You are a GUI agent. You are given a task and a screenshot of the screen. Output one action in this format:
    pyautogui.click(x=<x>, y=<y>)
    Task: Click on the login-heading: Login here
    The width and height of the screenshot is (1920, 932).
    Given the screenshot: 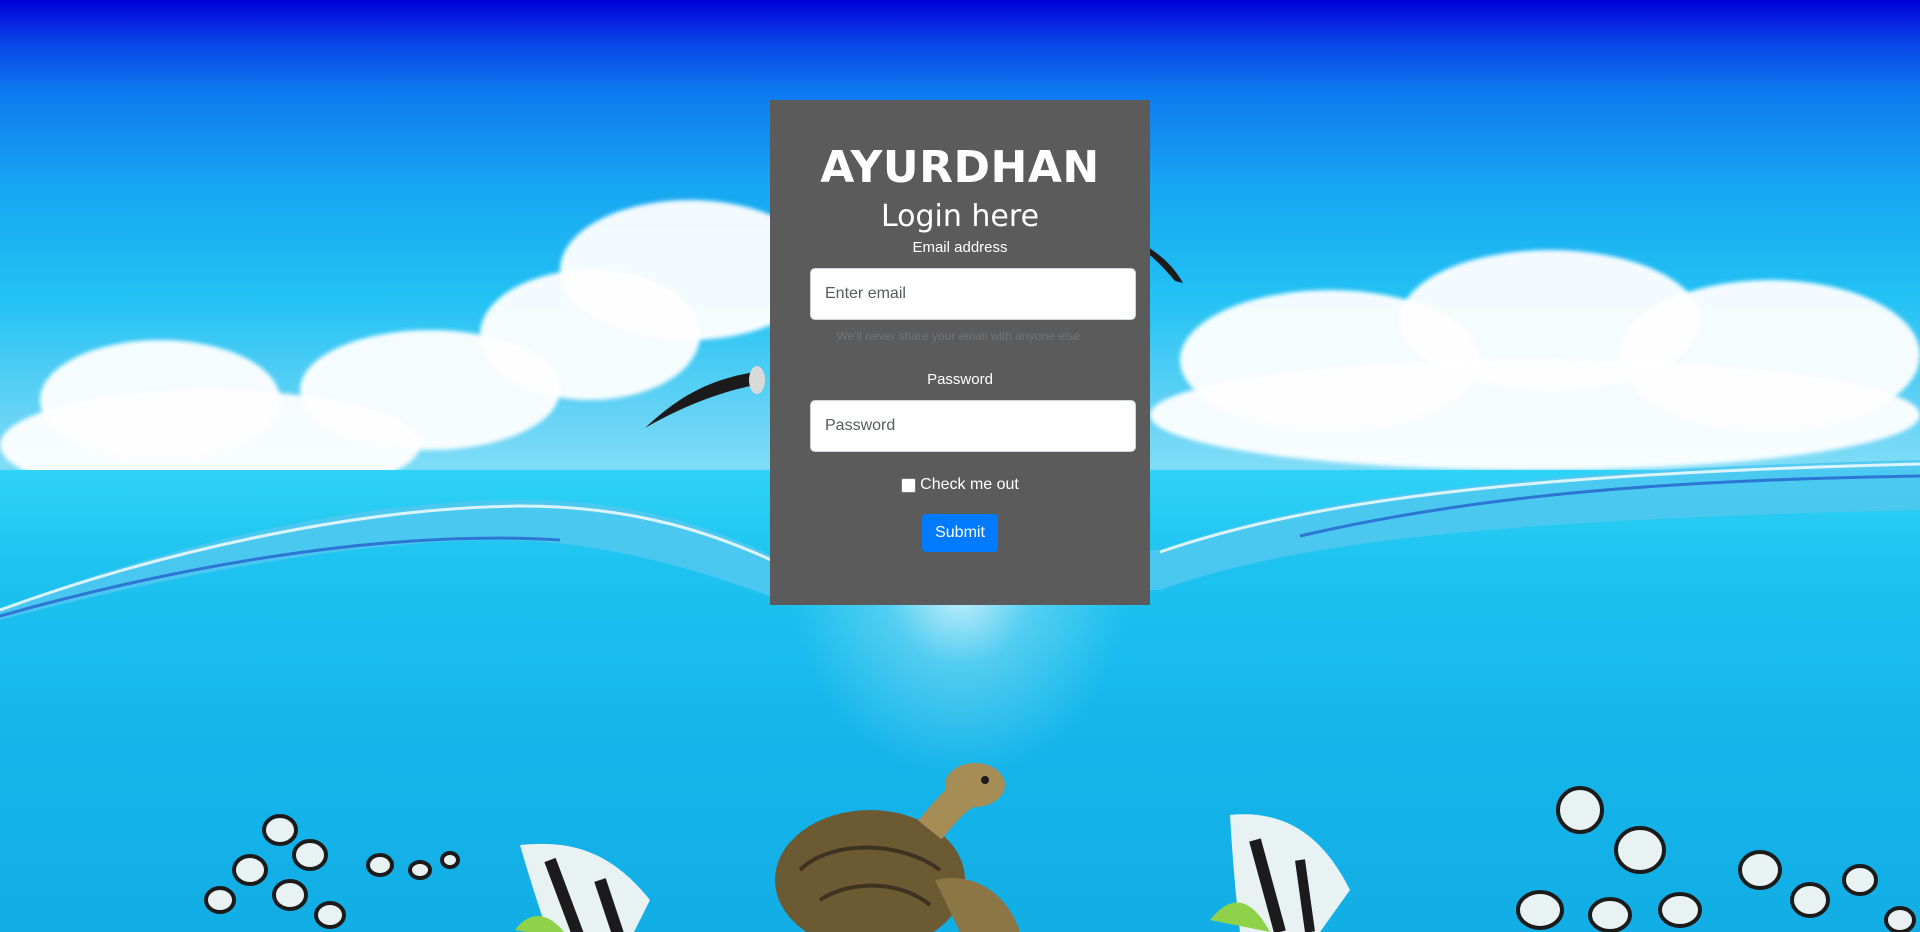 What is the action you would take?
    pyautogui.click(x=960, y=216)
    